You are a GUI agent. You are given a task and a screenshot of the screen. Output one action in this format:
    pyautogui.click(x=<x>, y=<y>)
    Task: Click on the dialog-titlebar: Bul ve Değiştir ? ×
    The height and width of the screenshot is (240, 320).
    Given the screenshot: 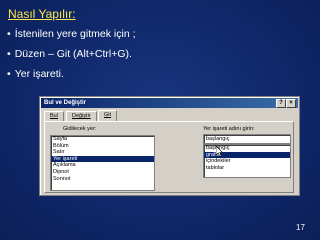 What is the action you would take?
    pyautogui.click(x=169, y=103)
    